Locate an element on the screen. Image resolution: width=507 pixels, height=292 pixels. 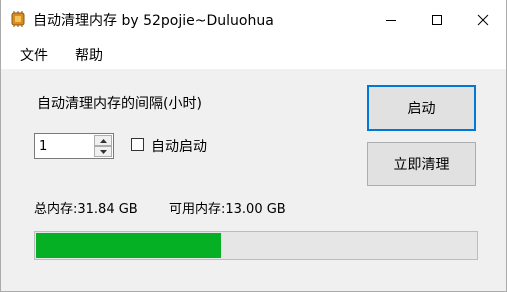
interval-stepper is located at coordinates (74, 146).